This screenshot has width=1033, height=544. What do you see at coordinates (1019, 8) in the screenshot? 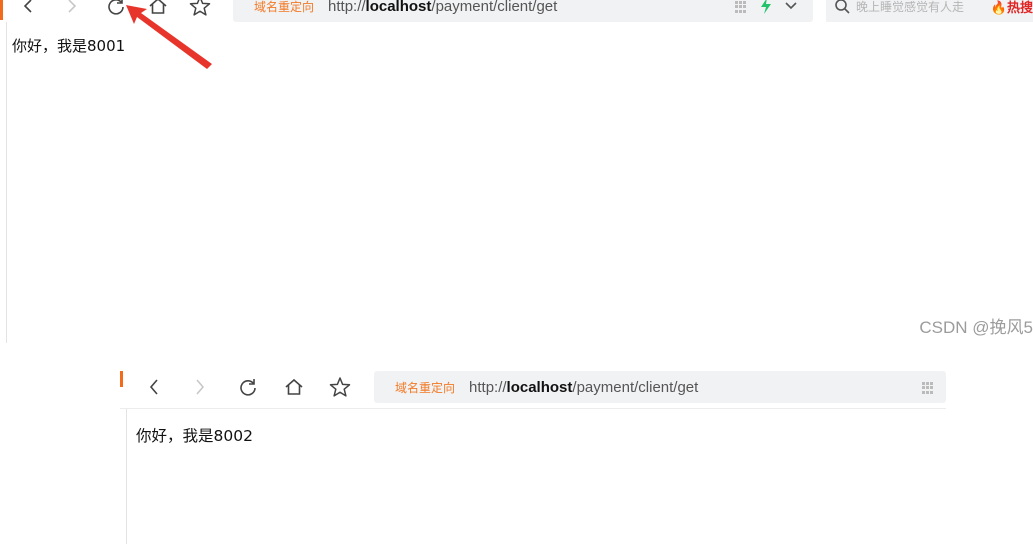
I see `hot-label: 热搜` at bounding box center [1019, 8].